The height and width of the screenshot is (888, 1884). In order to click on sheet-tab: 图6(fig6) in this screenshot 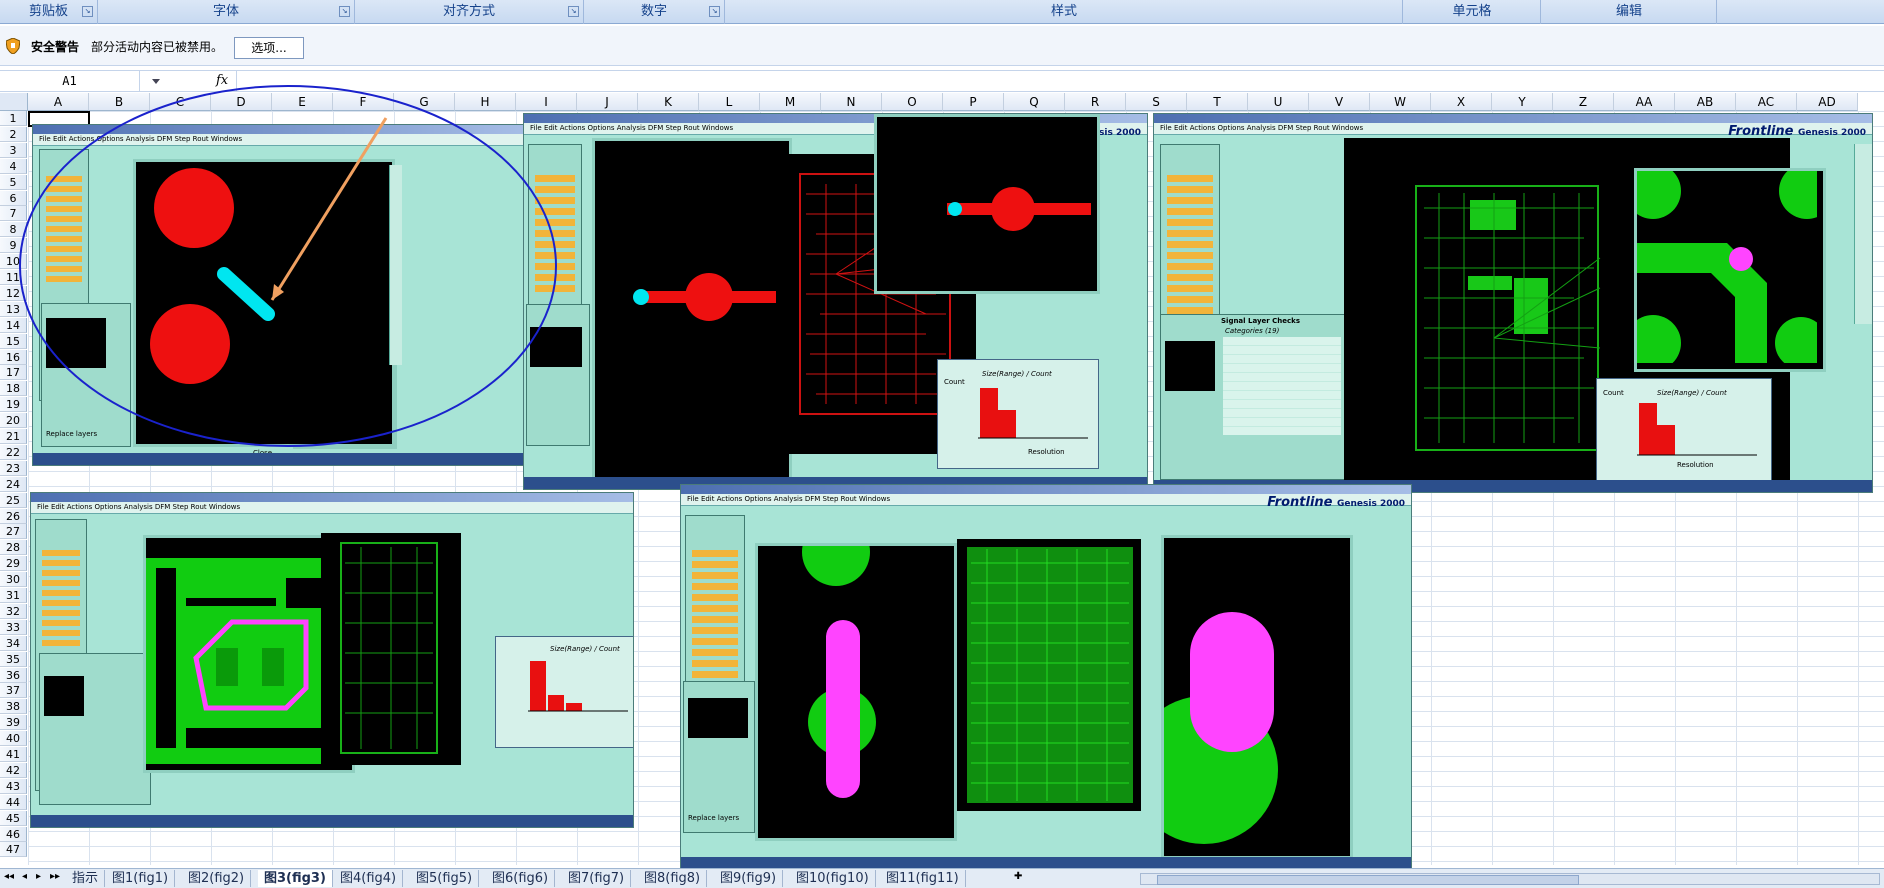, I will do `click(521, 878)`.